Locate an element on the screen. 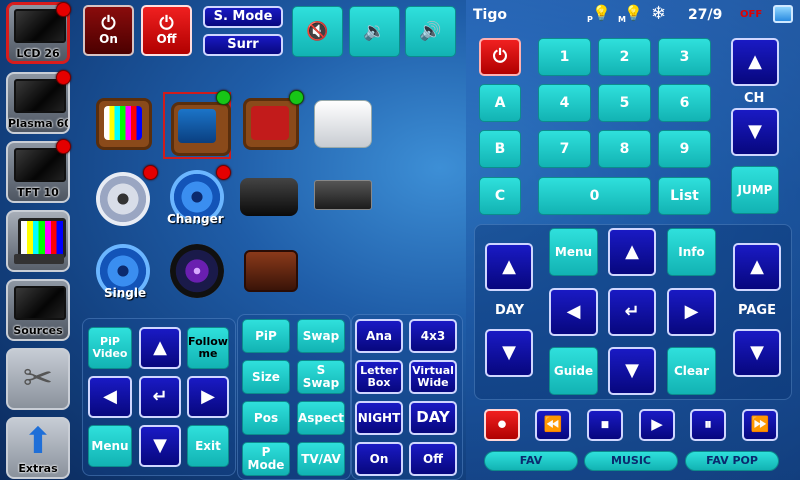 This screenshot has height=480, width=800. nav-left-button-right: ◀ is located at coordinates (573, 312).